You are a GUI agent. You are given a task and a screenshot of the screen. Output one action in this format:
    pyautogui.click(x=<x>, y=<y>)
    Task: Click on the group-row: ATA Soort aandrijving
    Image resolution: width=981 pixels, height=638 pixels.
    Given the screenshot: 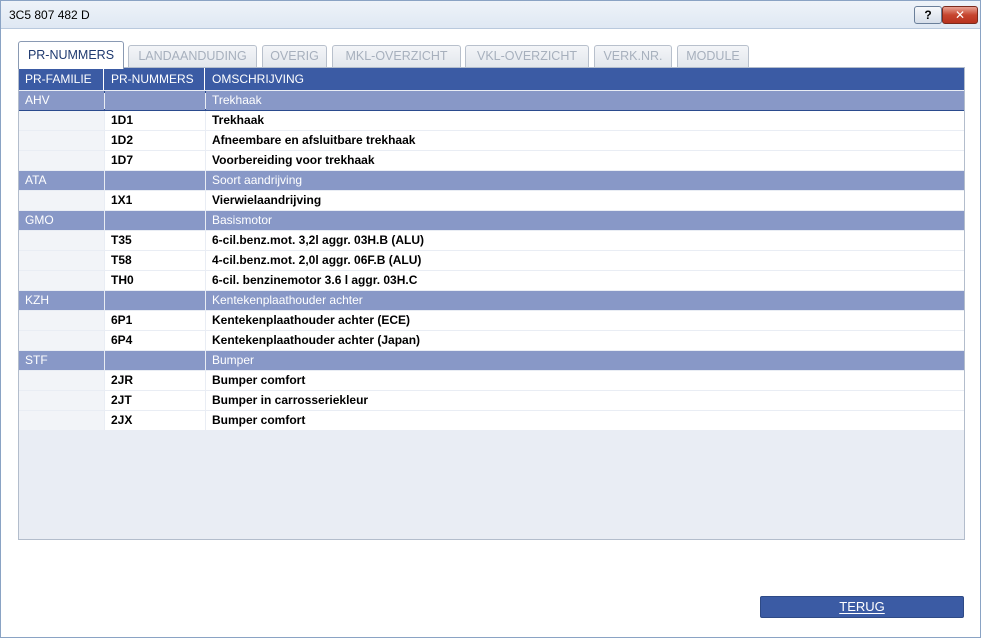 What is the action you would take?
    pyautogui.click(x=491, y=181)
    